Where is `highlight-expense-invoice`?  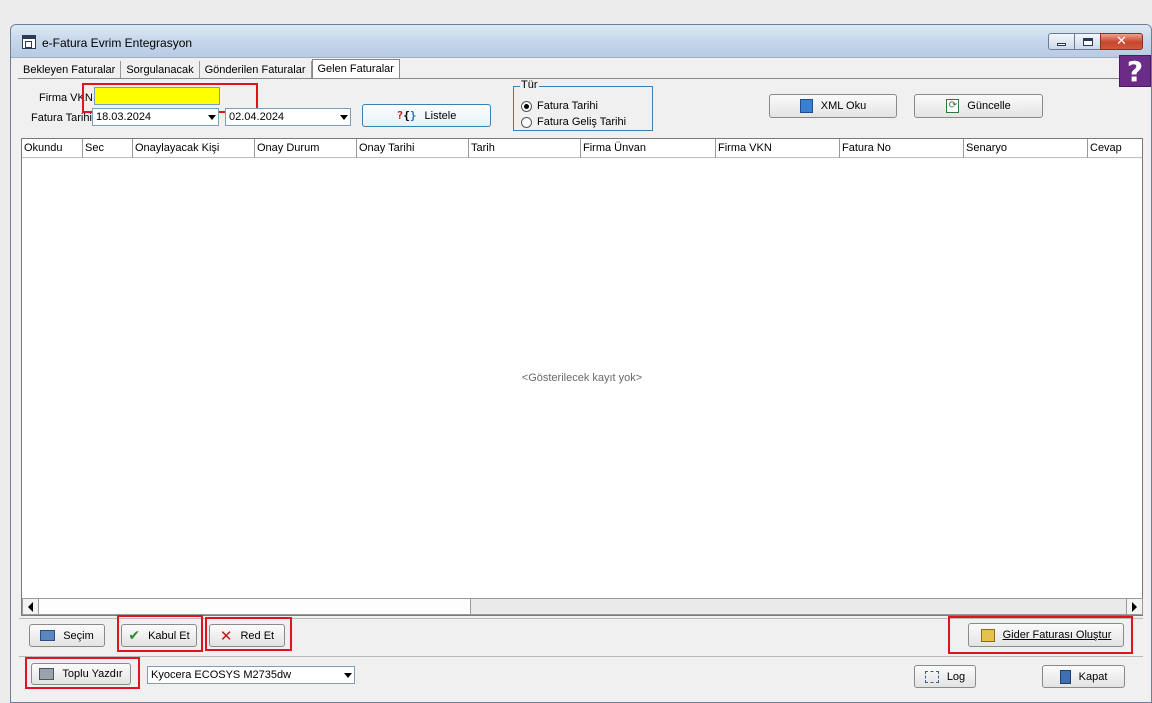
highlight-expense-invoice is located at coordinates (1040, 635).